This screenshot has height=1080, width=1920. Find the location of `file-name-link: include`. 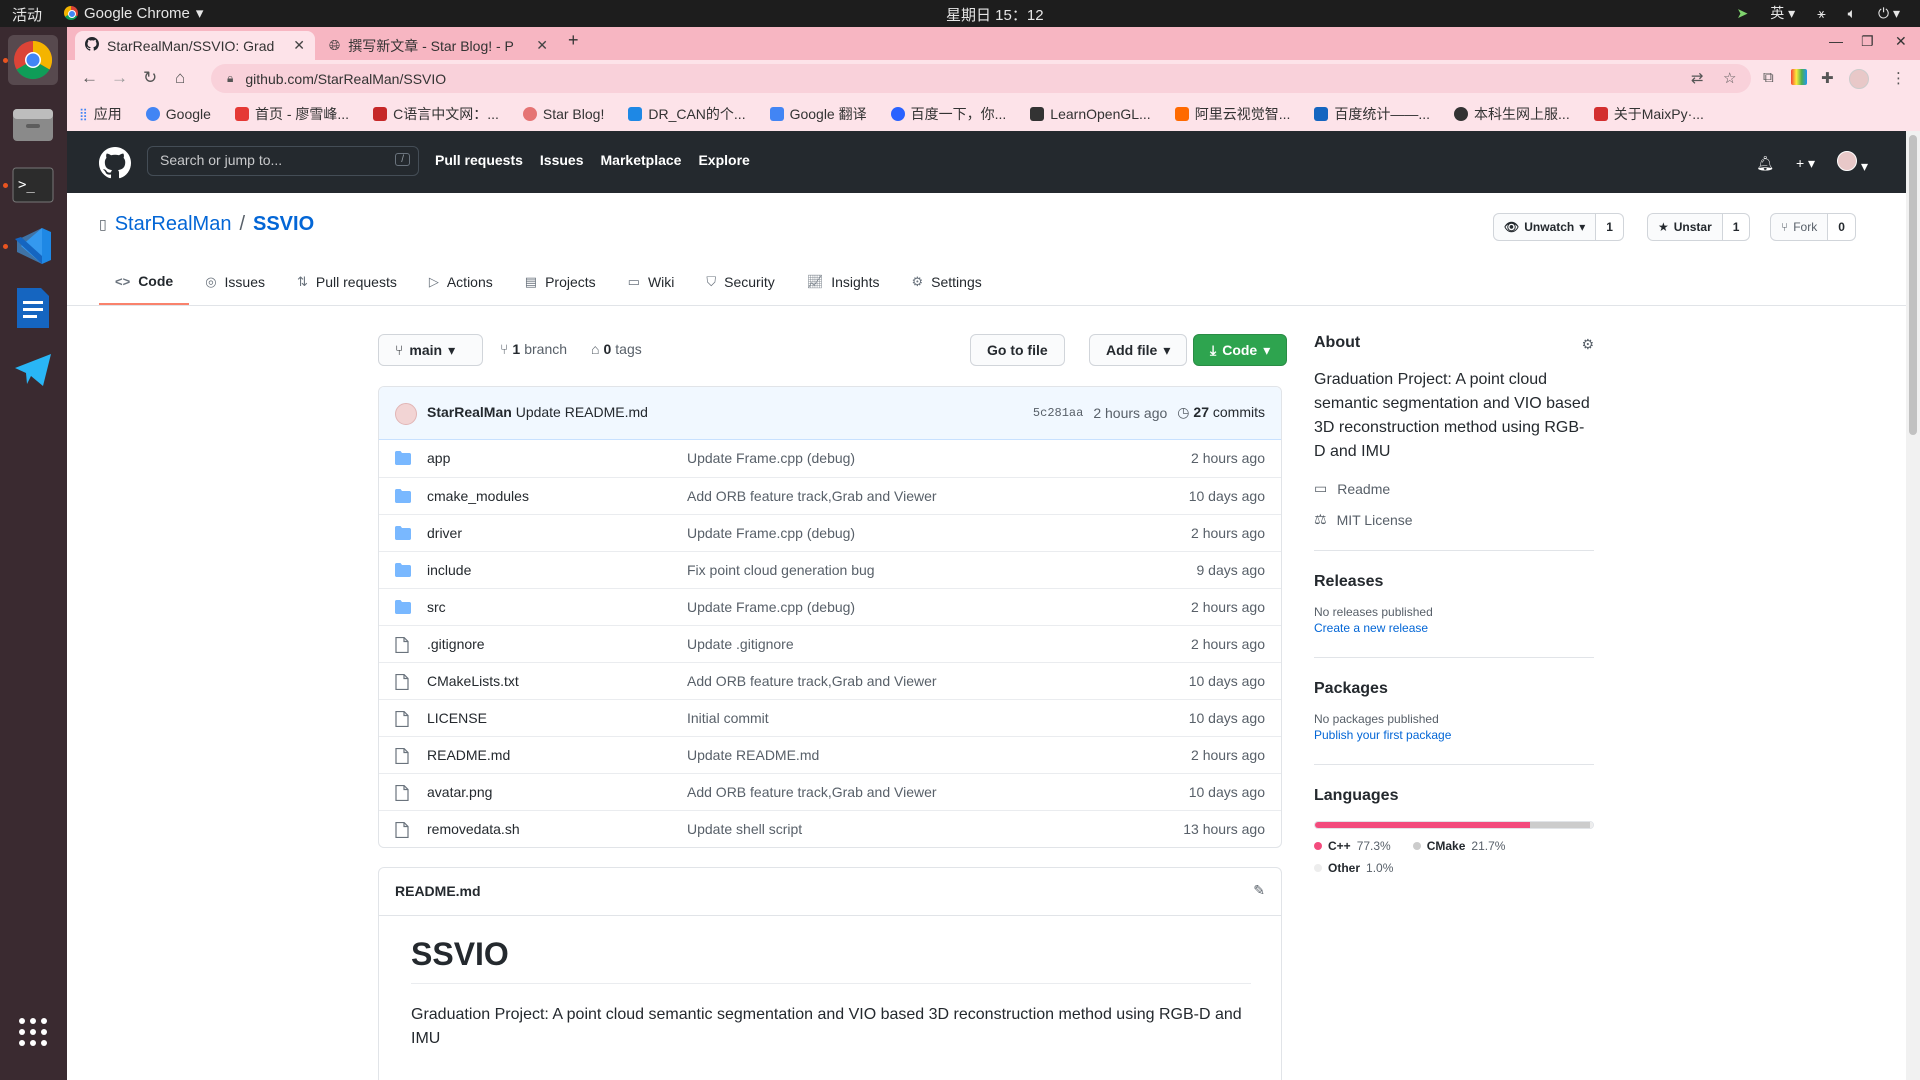

file-name-link: include is located at coordinates (449, 570).